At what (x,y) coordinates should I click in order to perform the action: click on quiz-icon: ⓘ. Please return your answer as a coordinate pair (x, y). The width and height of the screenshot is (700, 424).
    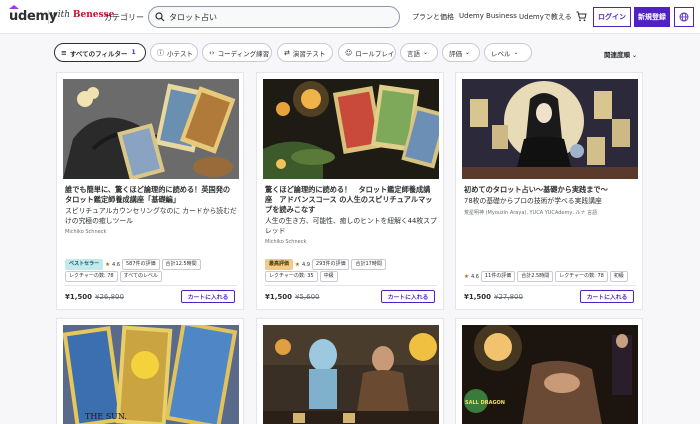
    Looking at the image, I should click on (160, 52).